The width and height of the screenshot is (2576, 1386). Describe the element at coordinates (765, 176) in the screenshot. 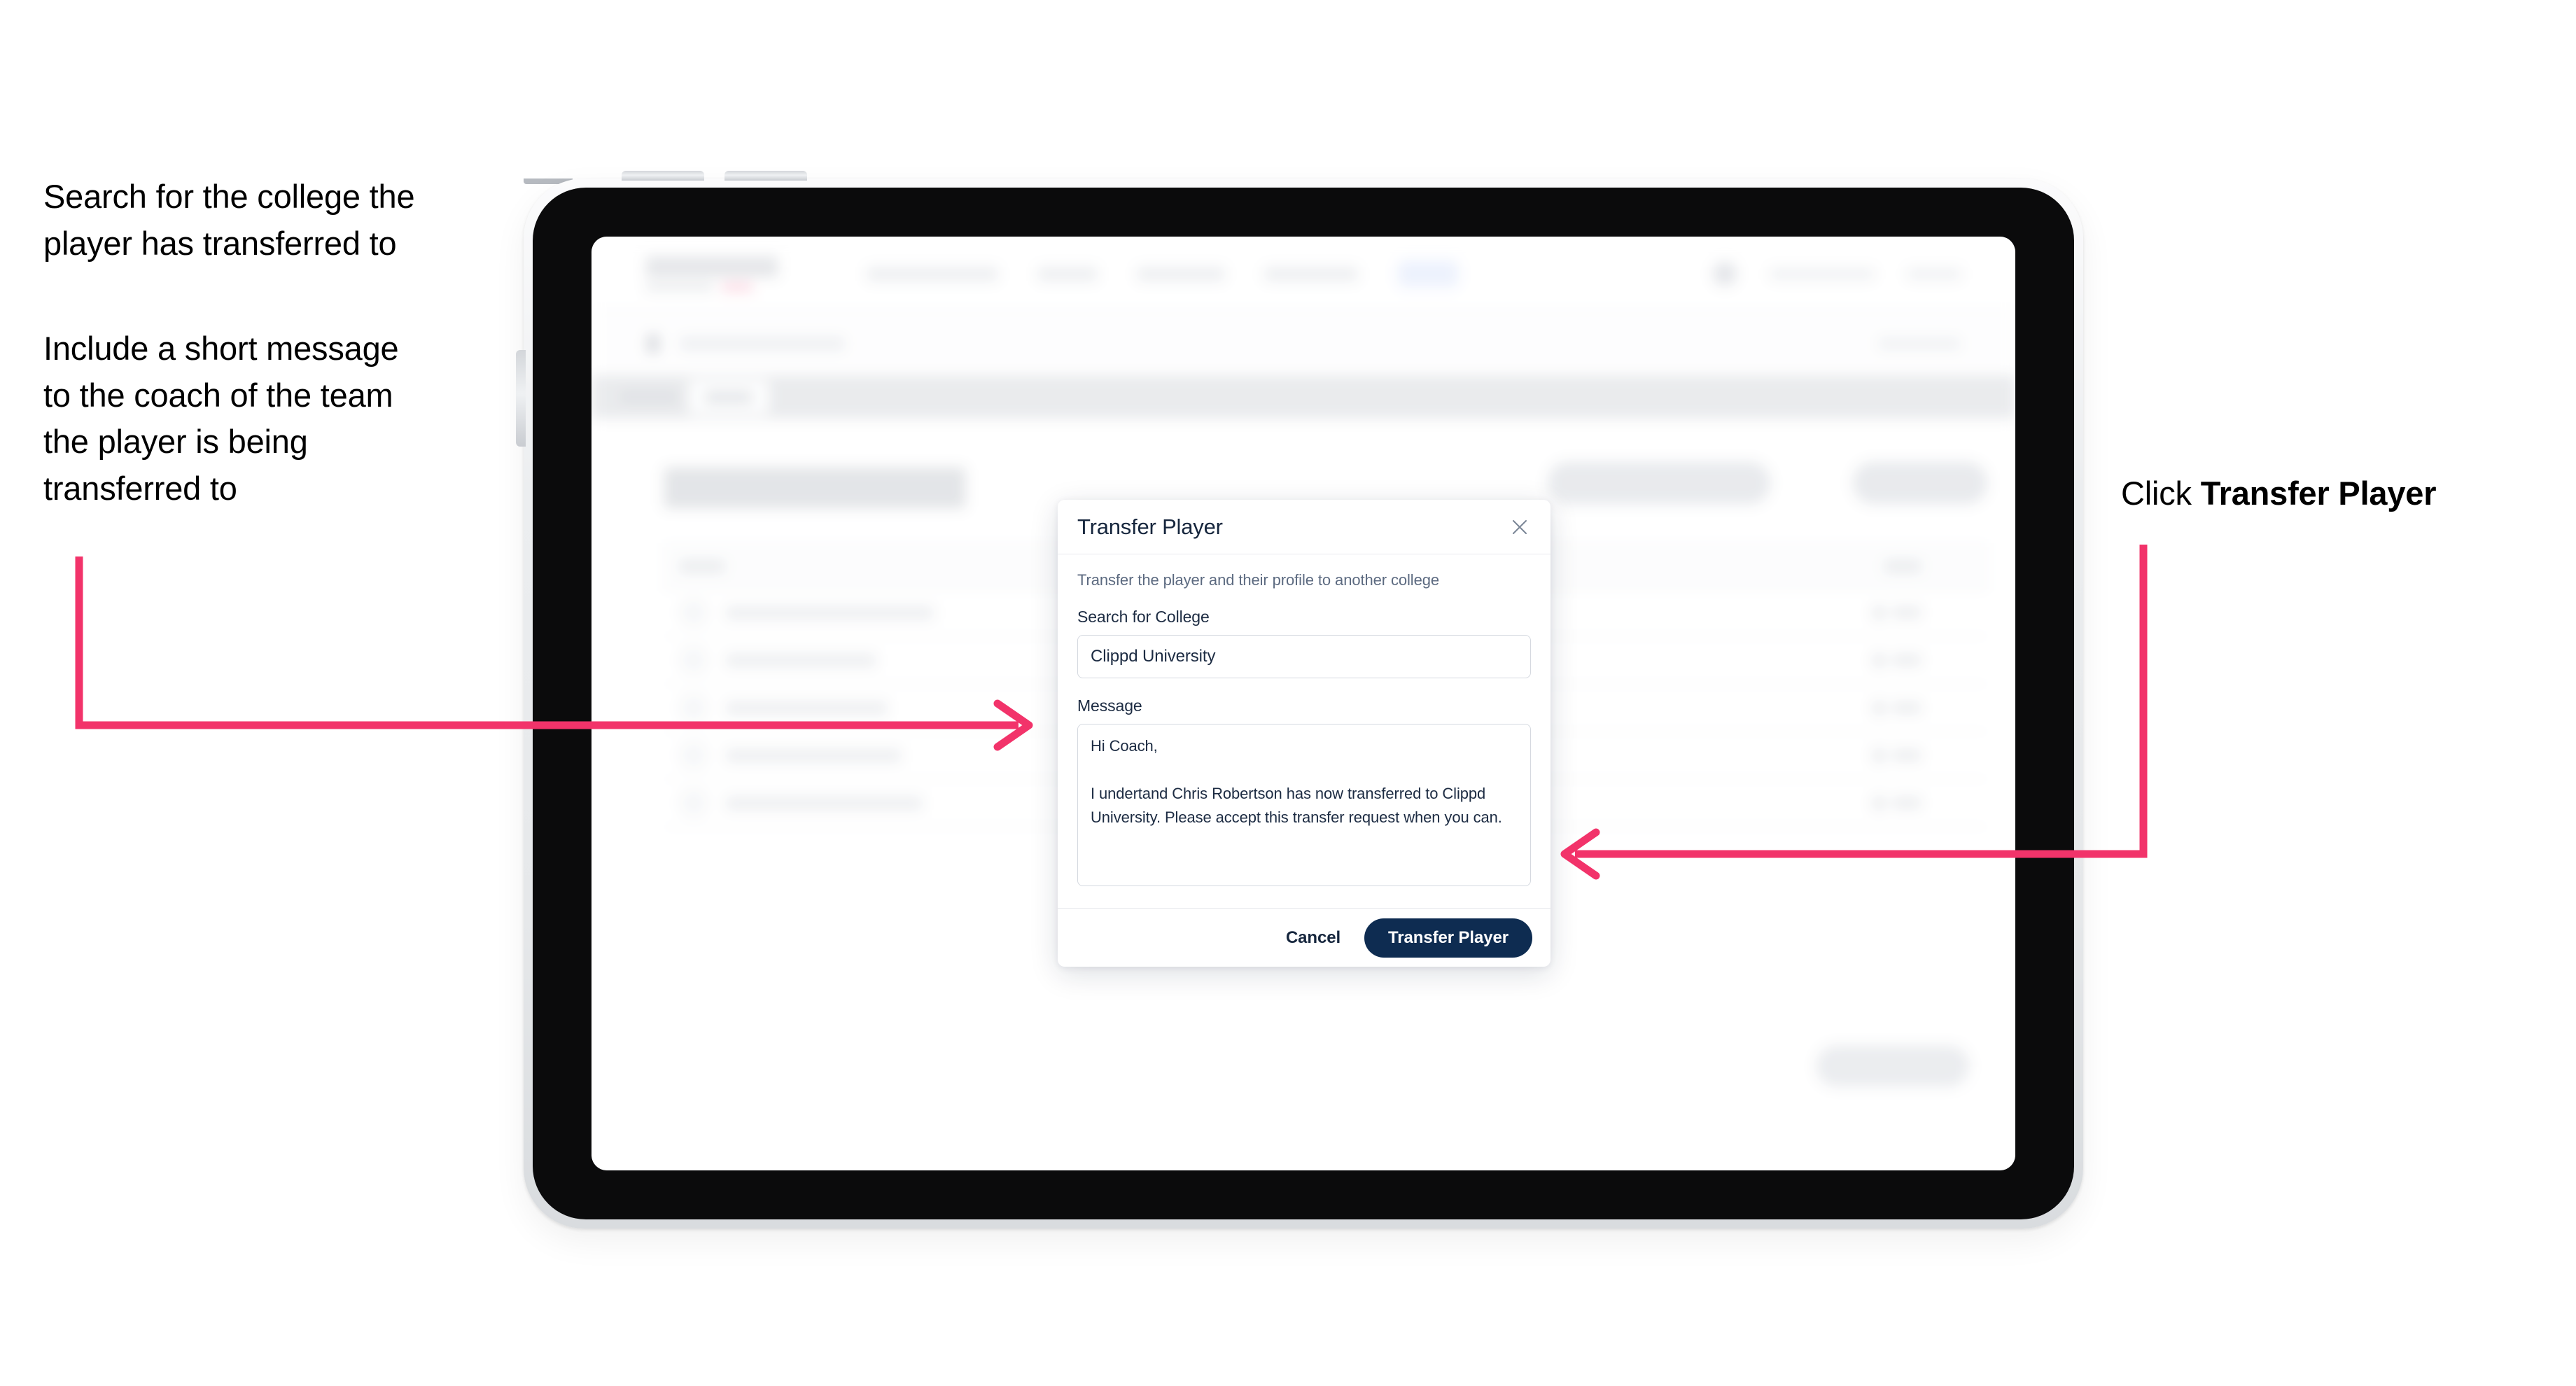

I see `volume-down-button-icon` at that location.